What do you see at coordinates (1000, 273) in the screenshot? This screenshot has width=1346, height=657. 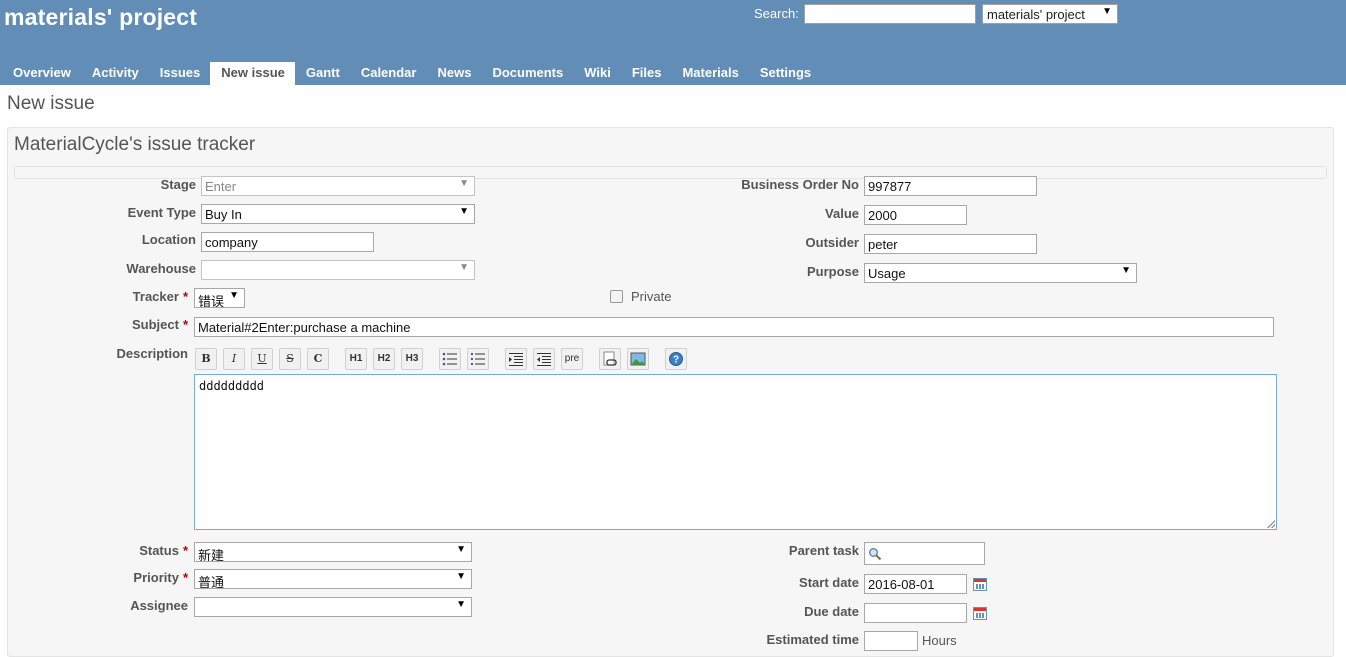 I see `purpose-select: Usage ▼` at bounding box center [1000, 273].